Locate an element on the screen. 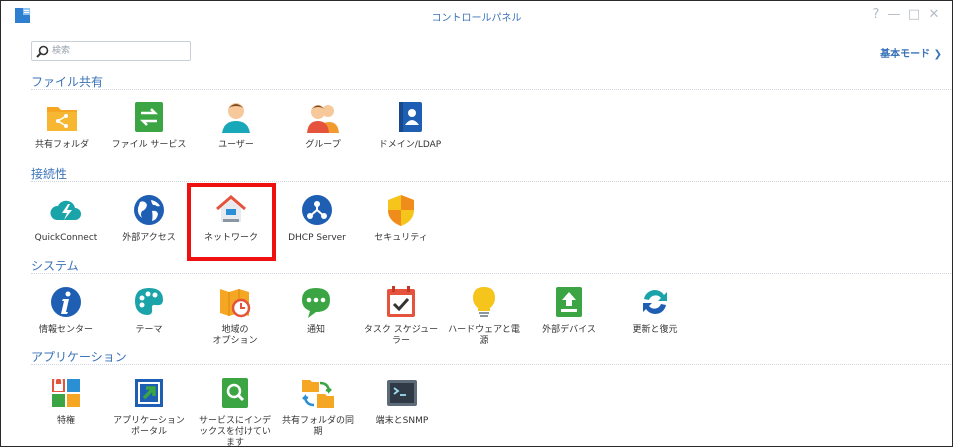 This screenshot has width=953, height=447. search-input is located at coordinates (117, 51).